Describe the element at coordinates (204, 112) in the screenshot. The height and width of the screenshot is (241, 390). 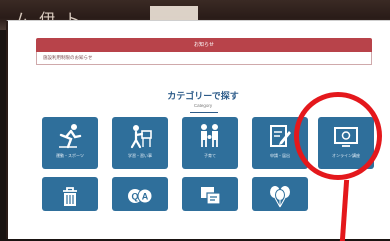
I see `category-underline` at that location.